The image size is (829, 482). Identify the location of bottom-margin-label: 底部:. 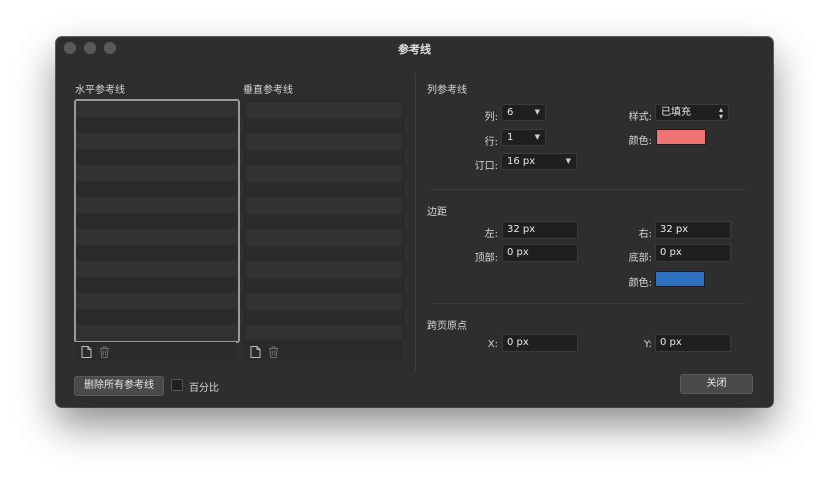
(640, 258).